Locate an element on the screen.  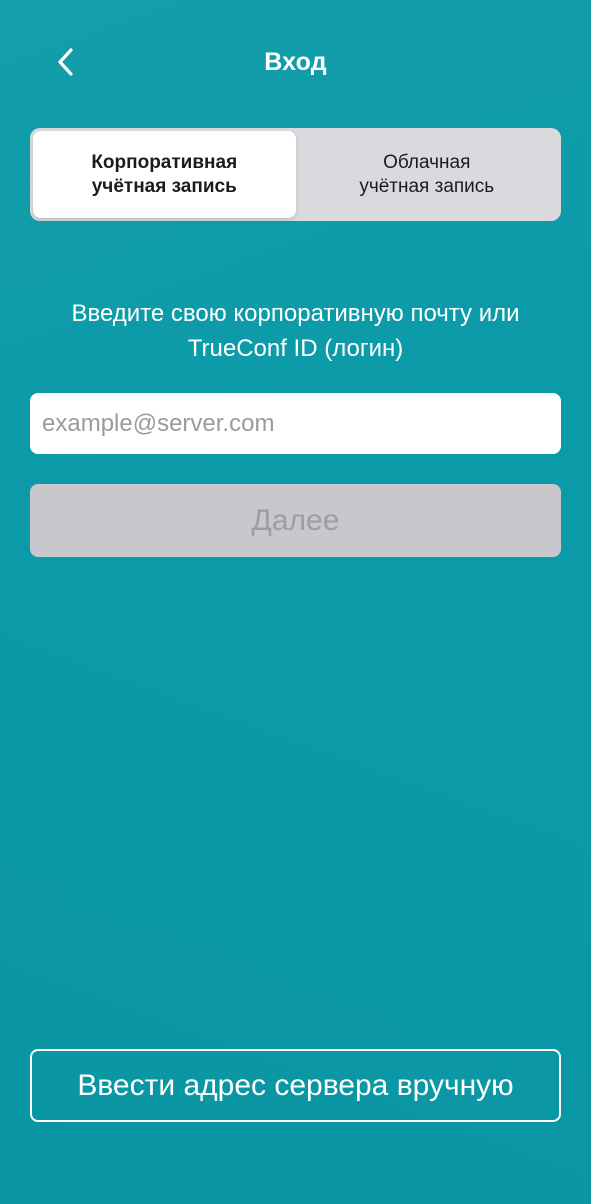
tab-corporate-account: Корпоративная учётная запись is located at coordinates (164, 174).